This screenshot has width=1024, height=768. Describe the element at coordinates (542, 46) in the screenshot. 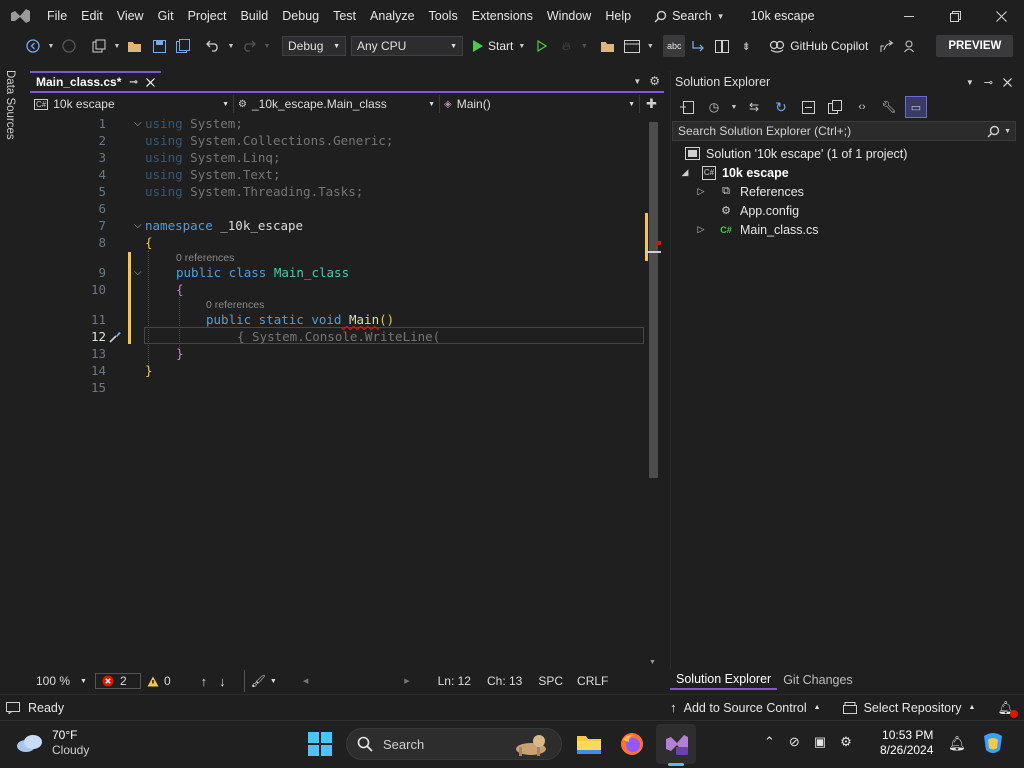

I see `start-without-debugging-button` at that location.